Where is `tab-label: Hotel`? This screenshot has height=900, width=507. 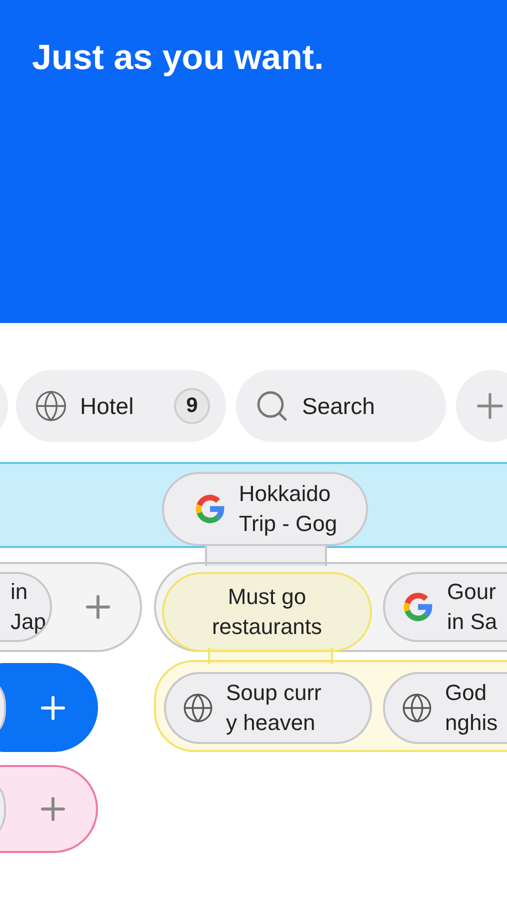
tab-label: Hotel is located at coordinates (107, 406).